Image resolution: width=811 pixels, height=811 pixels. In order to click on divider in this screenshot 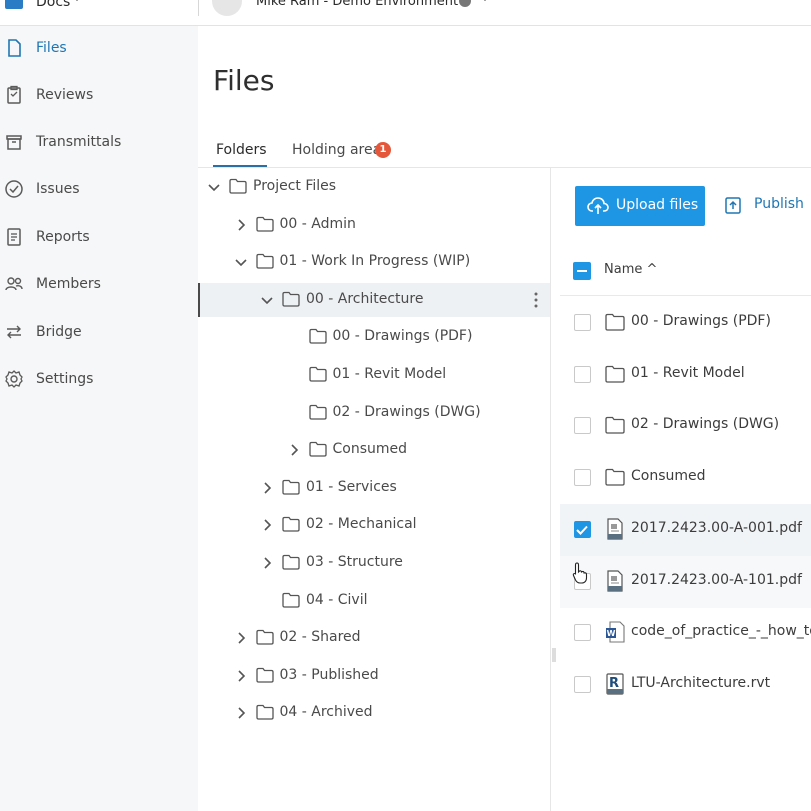, I will do `click(685, 295)`.